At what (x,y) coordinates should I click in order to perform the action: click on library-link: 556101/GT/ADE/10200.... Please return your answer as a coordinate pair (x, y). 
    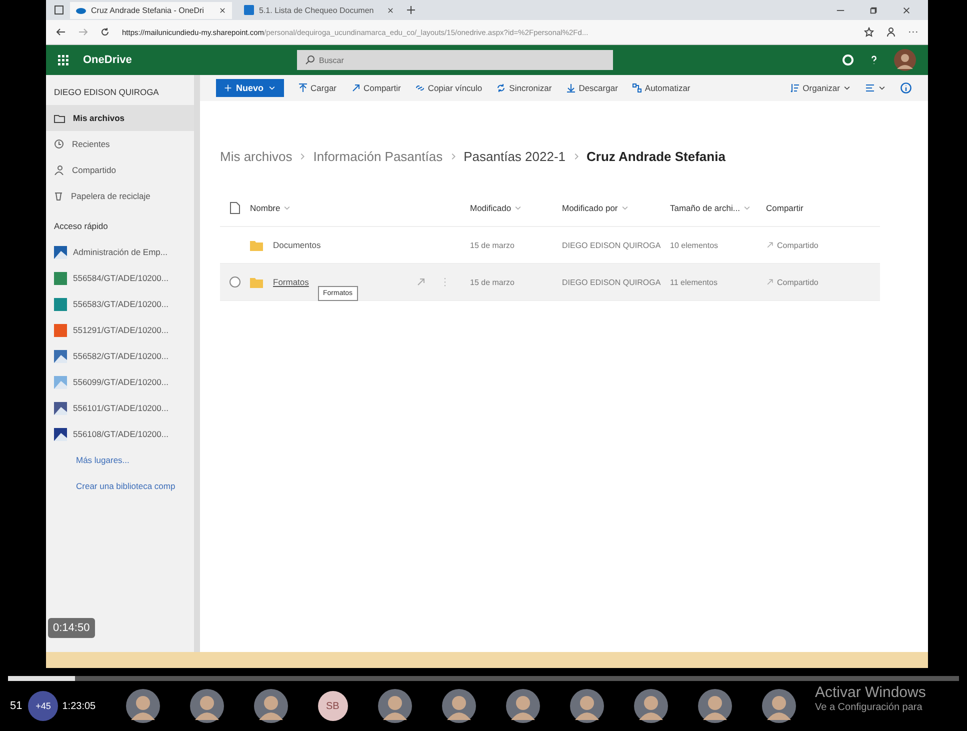
    Looking at the image, I should click on (120, 408).